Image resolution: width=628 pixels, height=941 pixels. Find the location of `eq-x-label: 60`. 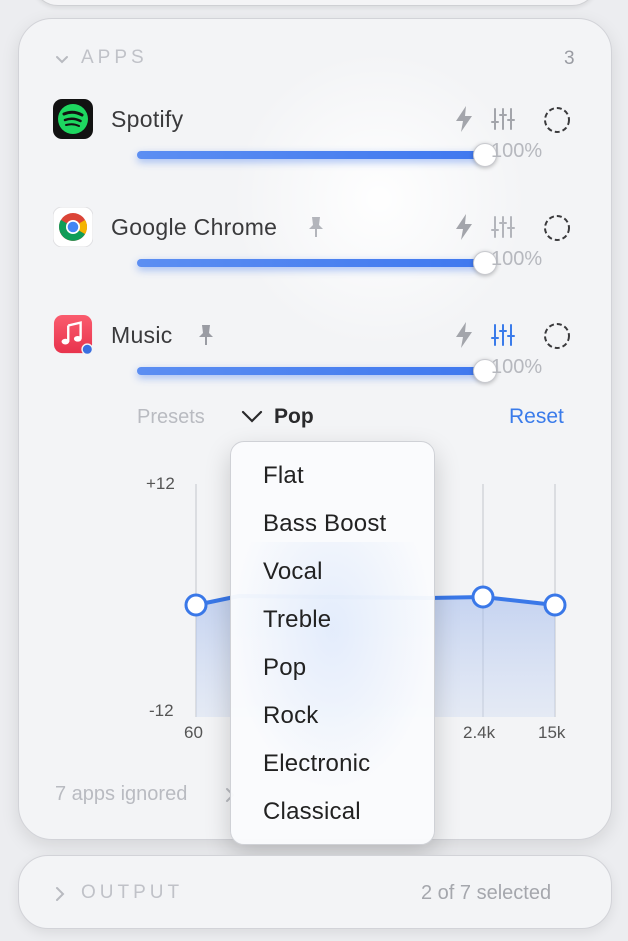

eq-x-label: 60 is located at coordinates (193, 732).